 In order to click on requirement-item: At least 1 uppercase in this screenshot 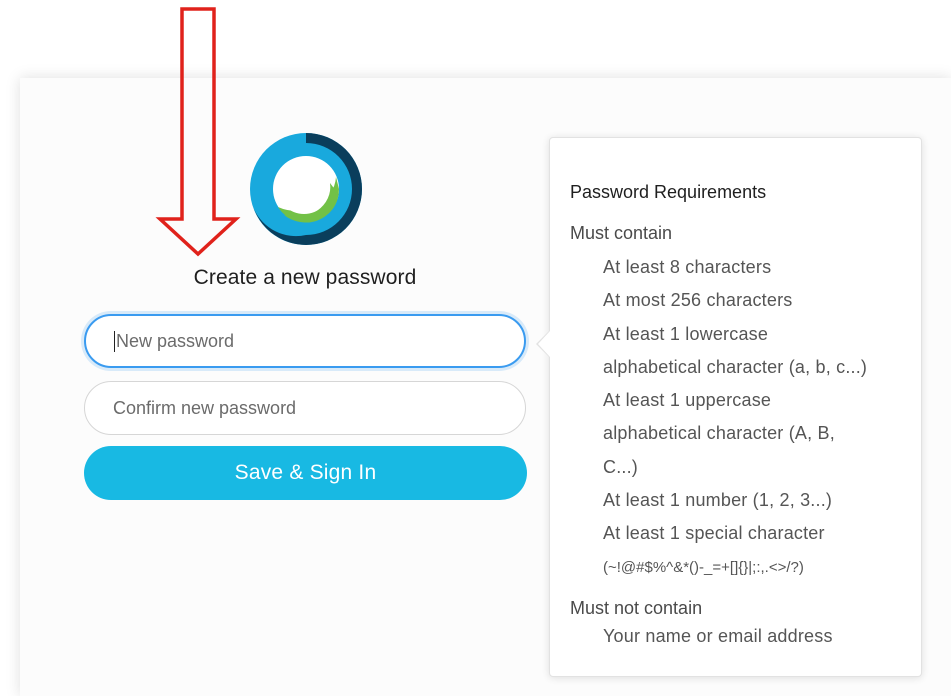, I will do `click(687, 400)`.